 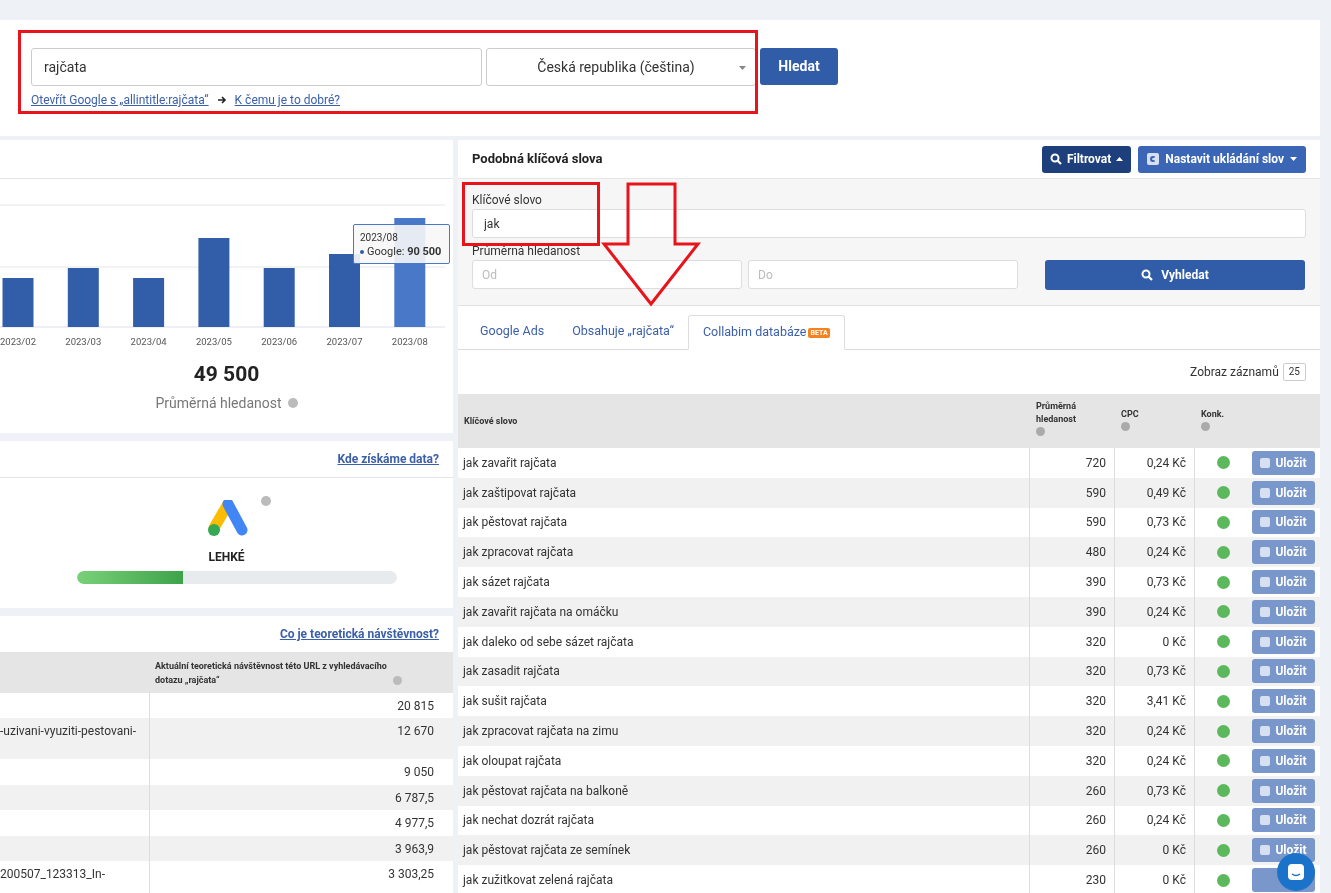 What do you see at coordinates (520, 493) in the screenshot?
I see `keyword-text: jak zaštipovat rajčata` at bounding box center [520, 493].